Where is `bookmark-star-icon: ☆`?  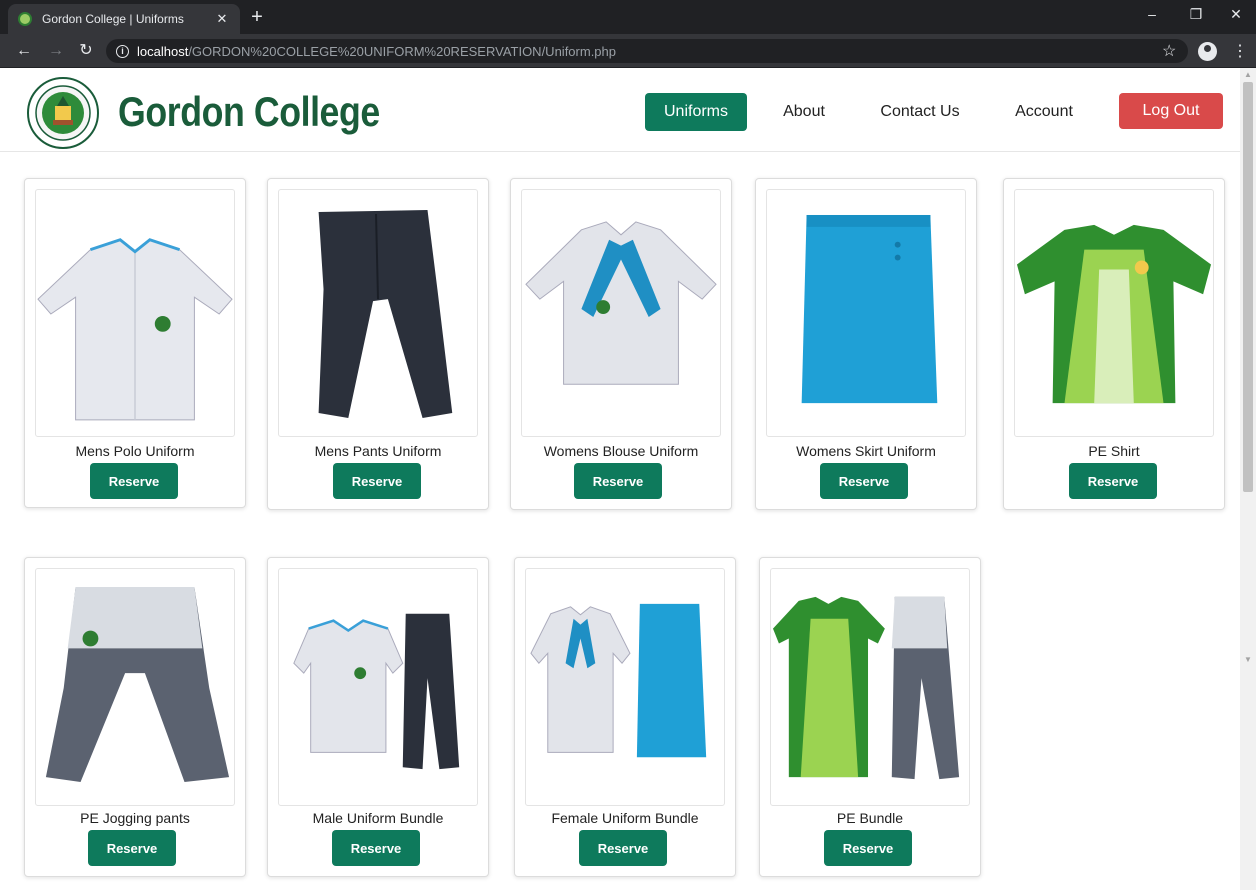
bookmark-star-icon: ☆ is located at coordinates (1169, 51).